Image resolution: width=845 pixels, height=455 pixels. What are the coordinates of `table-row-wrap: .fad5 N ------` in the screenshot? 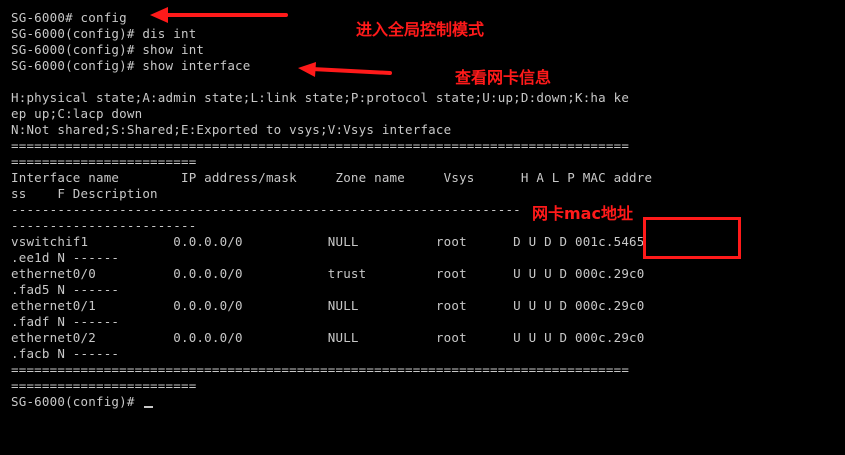 It's located at (65, 289).